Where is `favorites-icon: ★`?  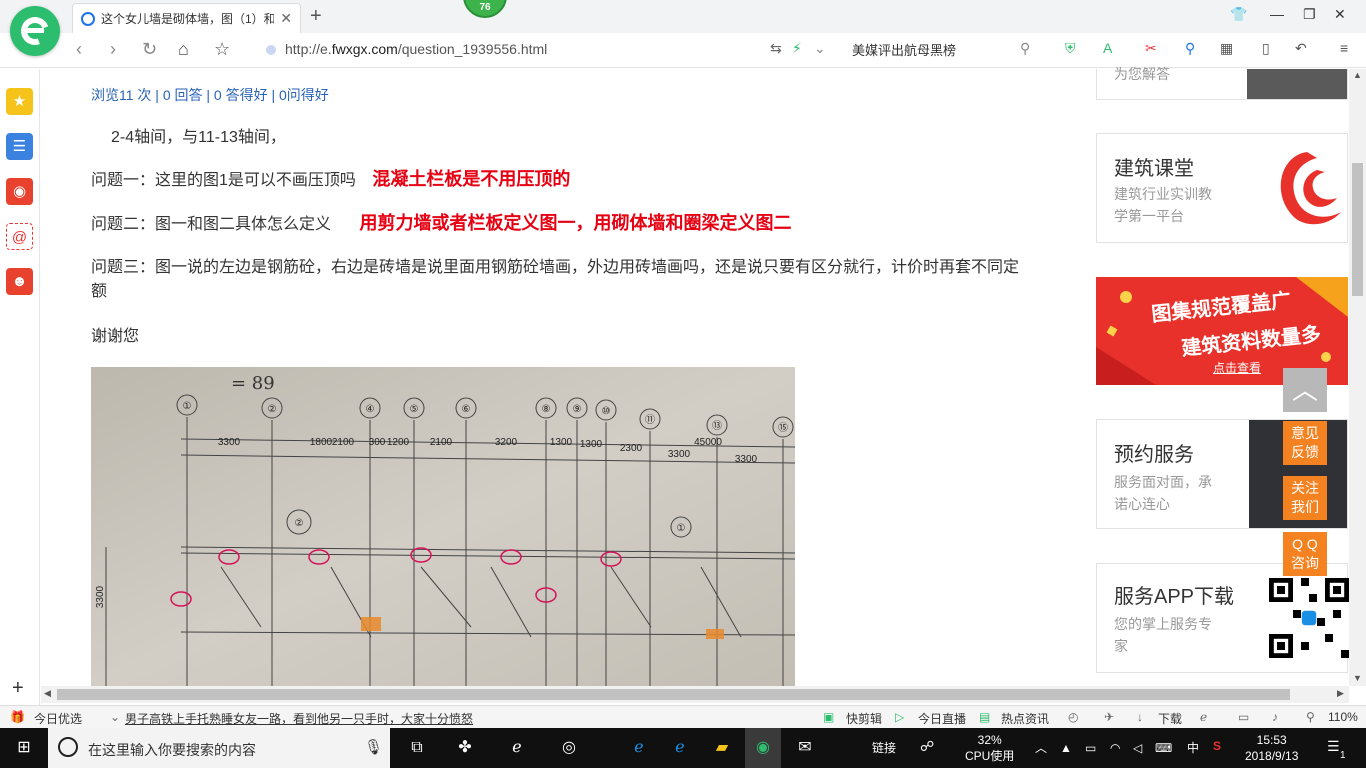 favorites-icon: ★ is located at coordinates (19, 101).